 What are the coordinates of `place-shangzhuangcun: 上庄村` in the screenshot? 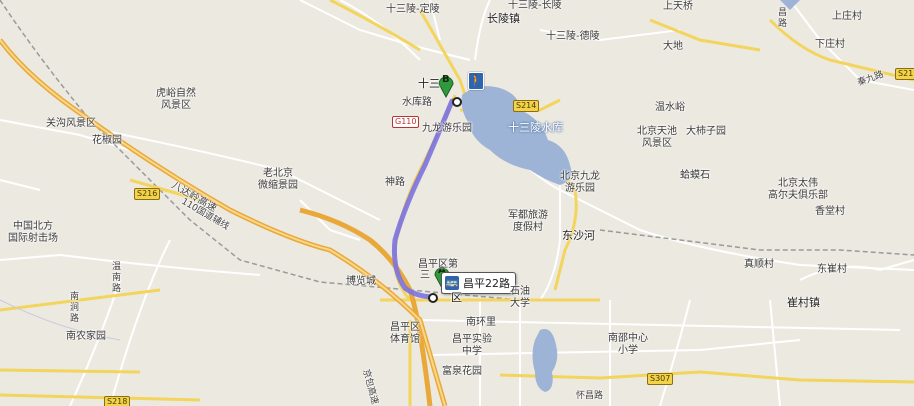 It's located at (847, 17).